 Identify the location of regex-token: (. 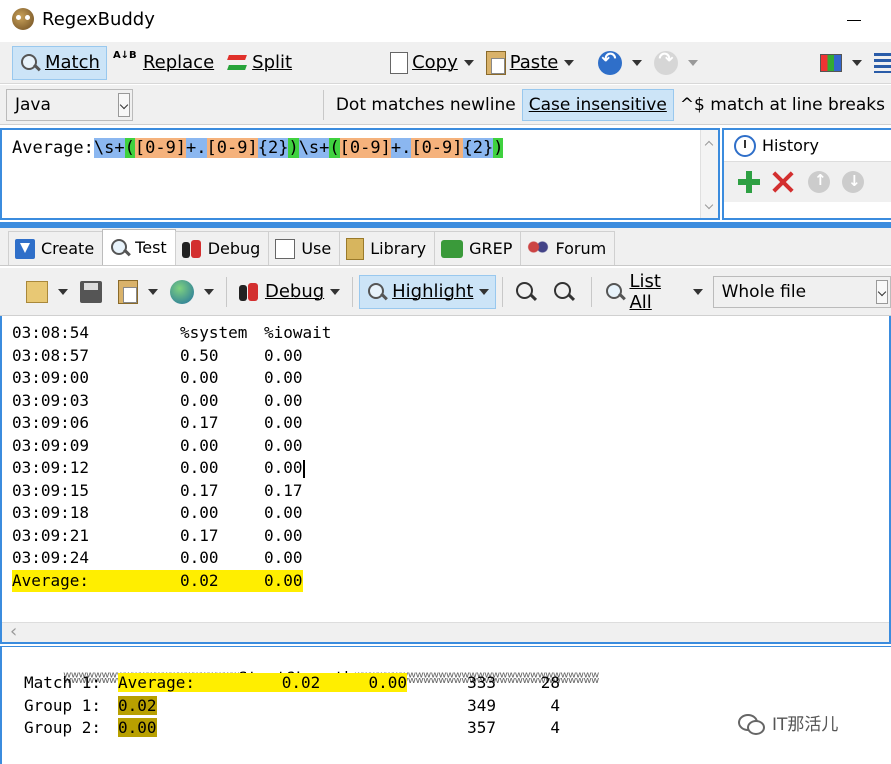
(129, 148).